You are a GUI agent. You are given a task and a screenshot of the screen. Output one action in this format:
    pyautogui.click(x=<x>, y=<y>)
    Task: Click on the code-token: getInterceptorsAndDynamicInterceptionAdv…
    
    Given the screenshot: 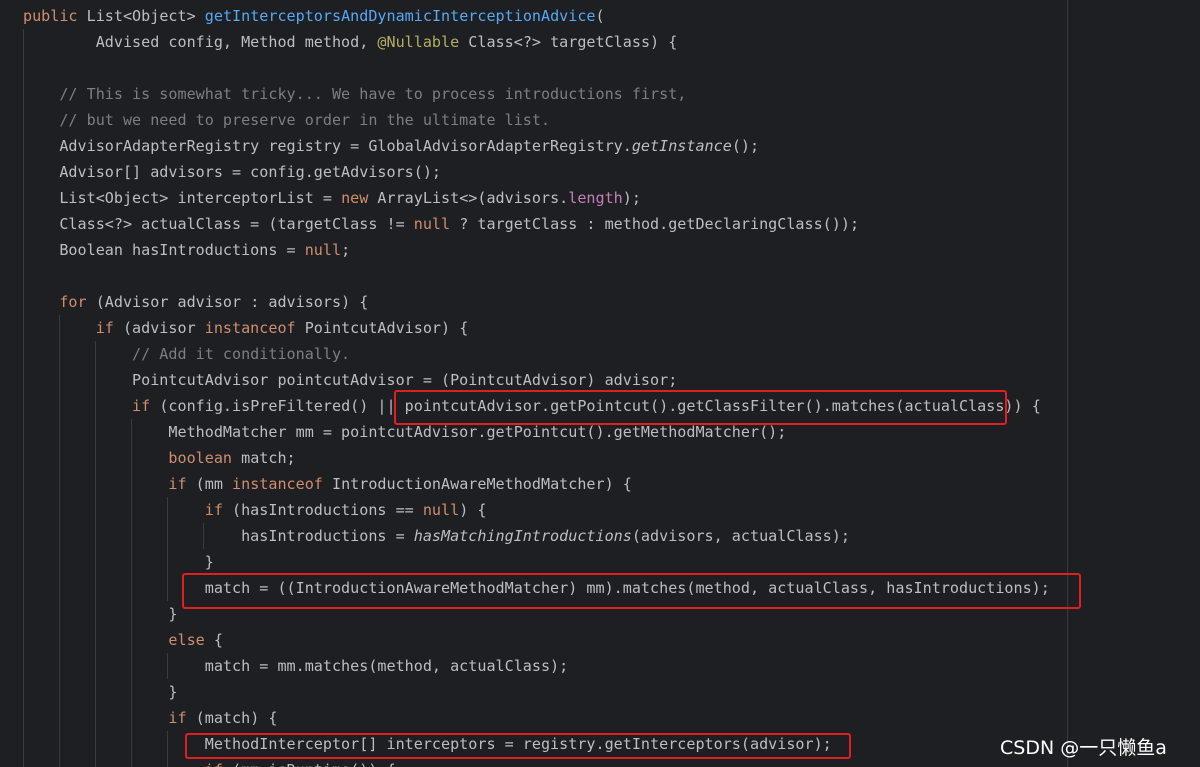 What is the action you would take?
    pyautogui.click(x=400, y=16)
    